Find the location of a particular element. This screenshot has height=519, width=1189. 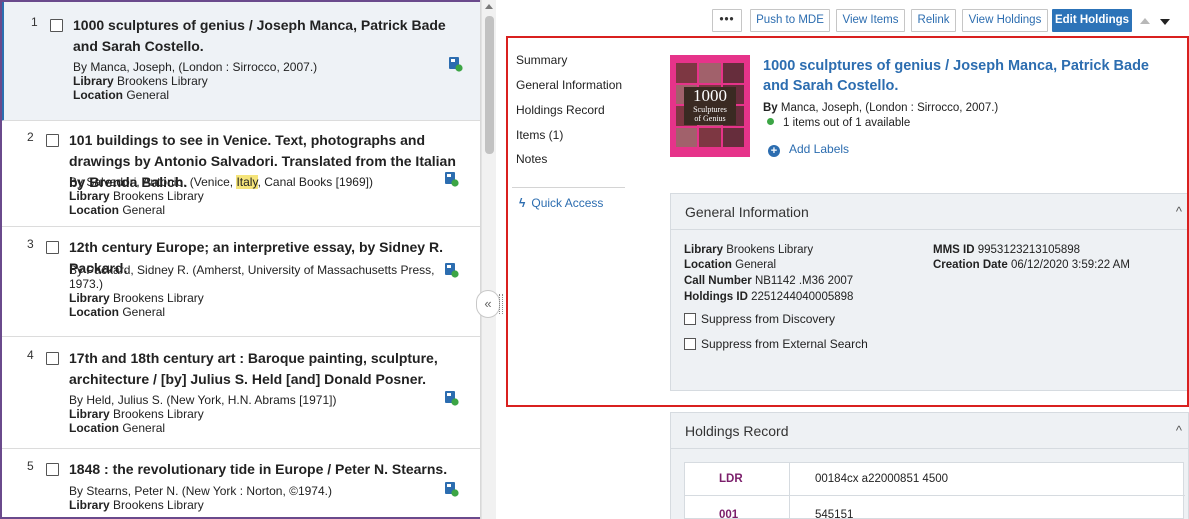

nav-holdings-record: Holdings Record is located at coordinates (560, 110).